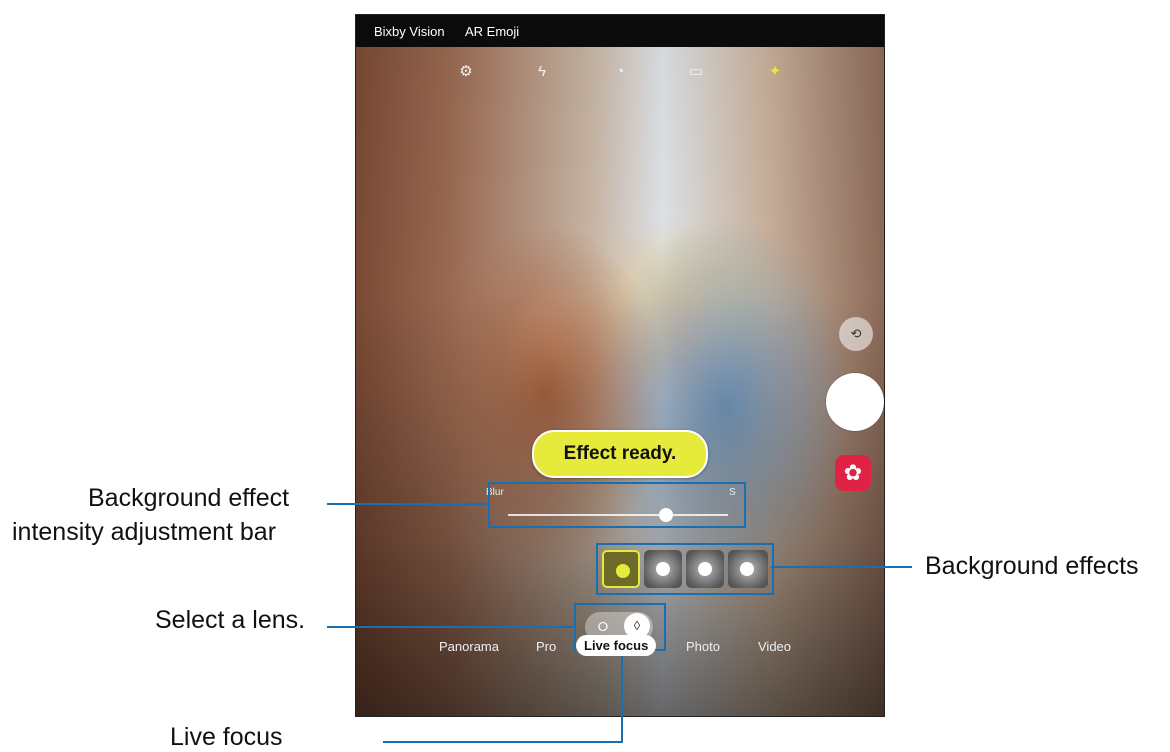 The width and height of the screenshot is (1170, 752). What do you see at coordinates (622, 699) in the screenshot?
I see `callout-line-live-focus-v` at bounding box center [622, 699].